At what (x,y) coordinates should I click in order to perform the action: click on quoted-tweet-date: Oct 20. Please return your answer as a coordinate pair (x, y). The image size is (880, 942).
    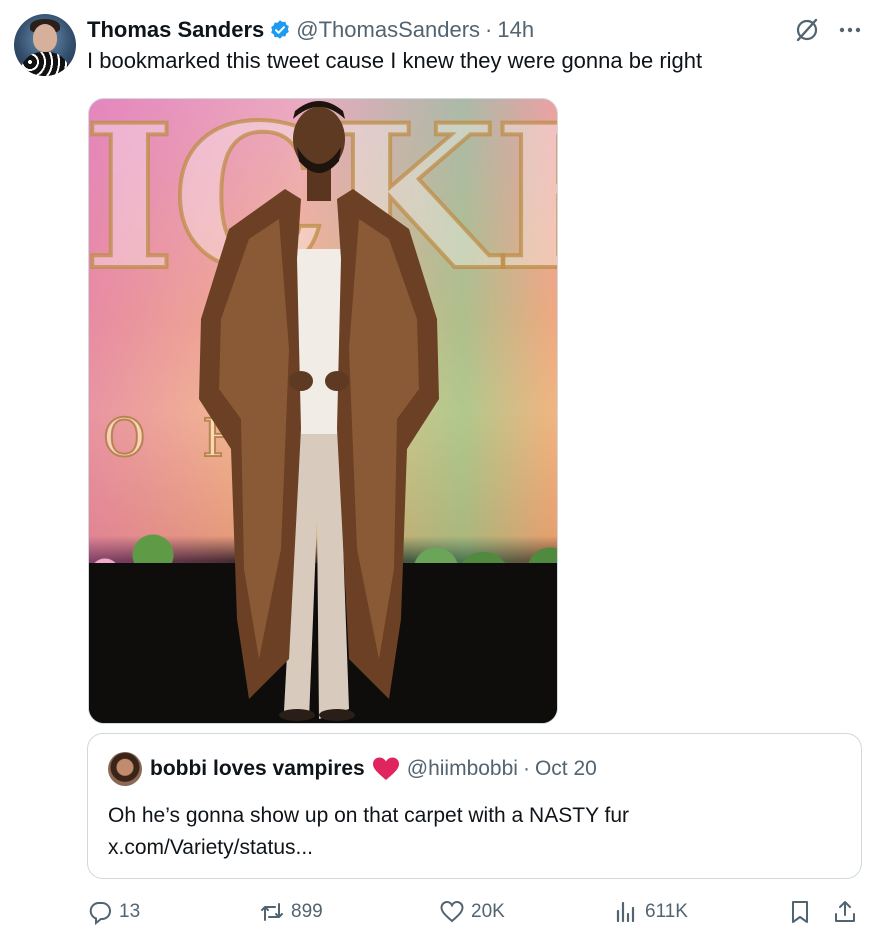
    Looking at the image, I should click on (565, 768).